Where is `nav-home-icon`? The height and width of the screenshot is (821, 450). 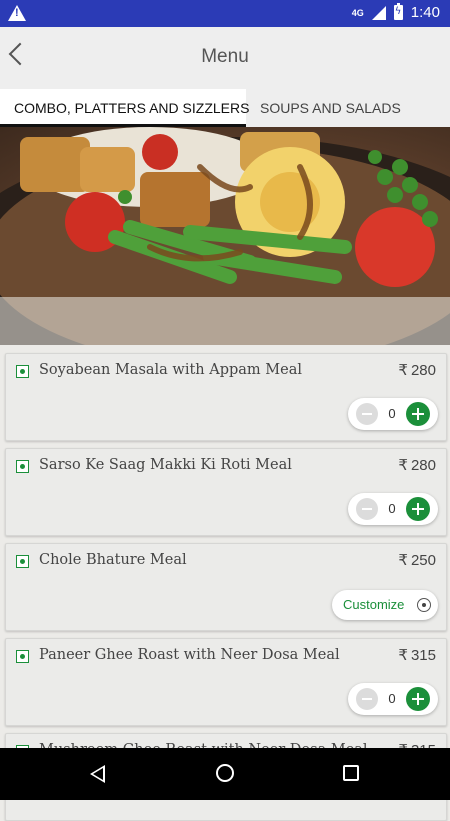 nav-home-icon is located at coordinates (225, 773).